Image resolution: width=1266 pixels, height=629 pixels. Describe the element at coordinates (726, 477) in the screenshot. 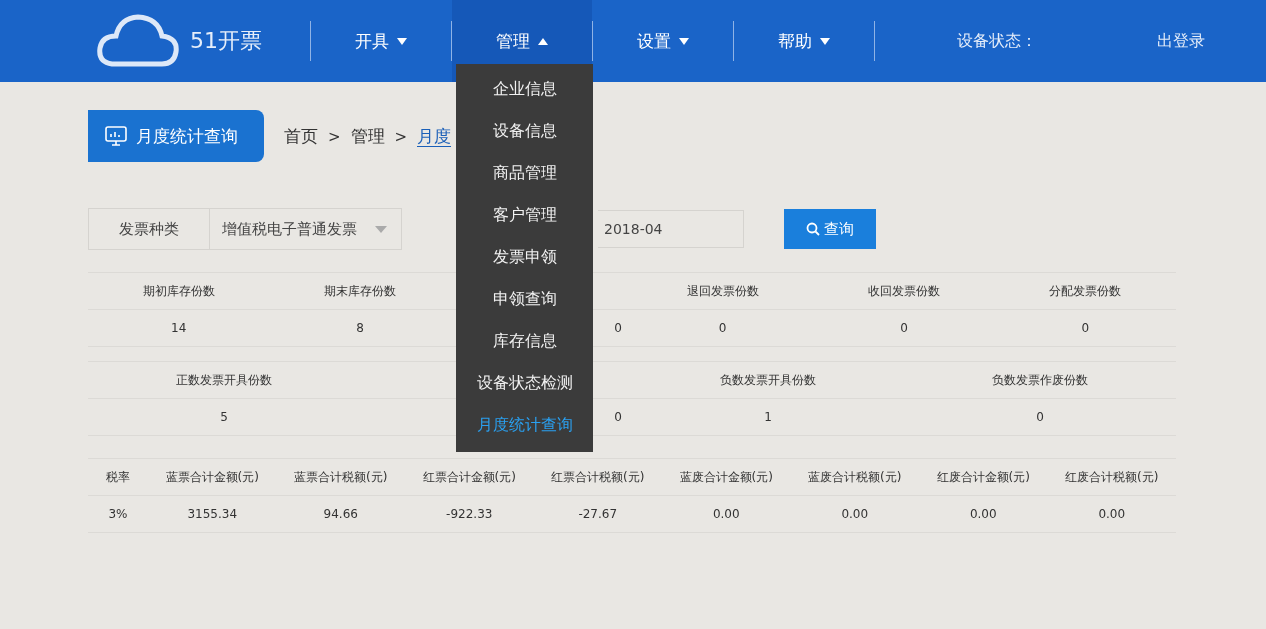

I see `column-header: 蓝废合计金额(元)` at that location.